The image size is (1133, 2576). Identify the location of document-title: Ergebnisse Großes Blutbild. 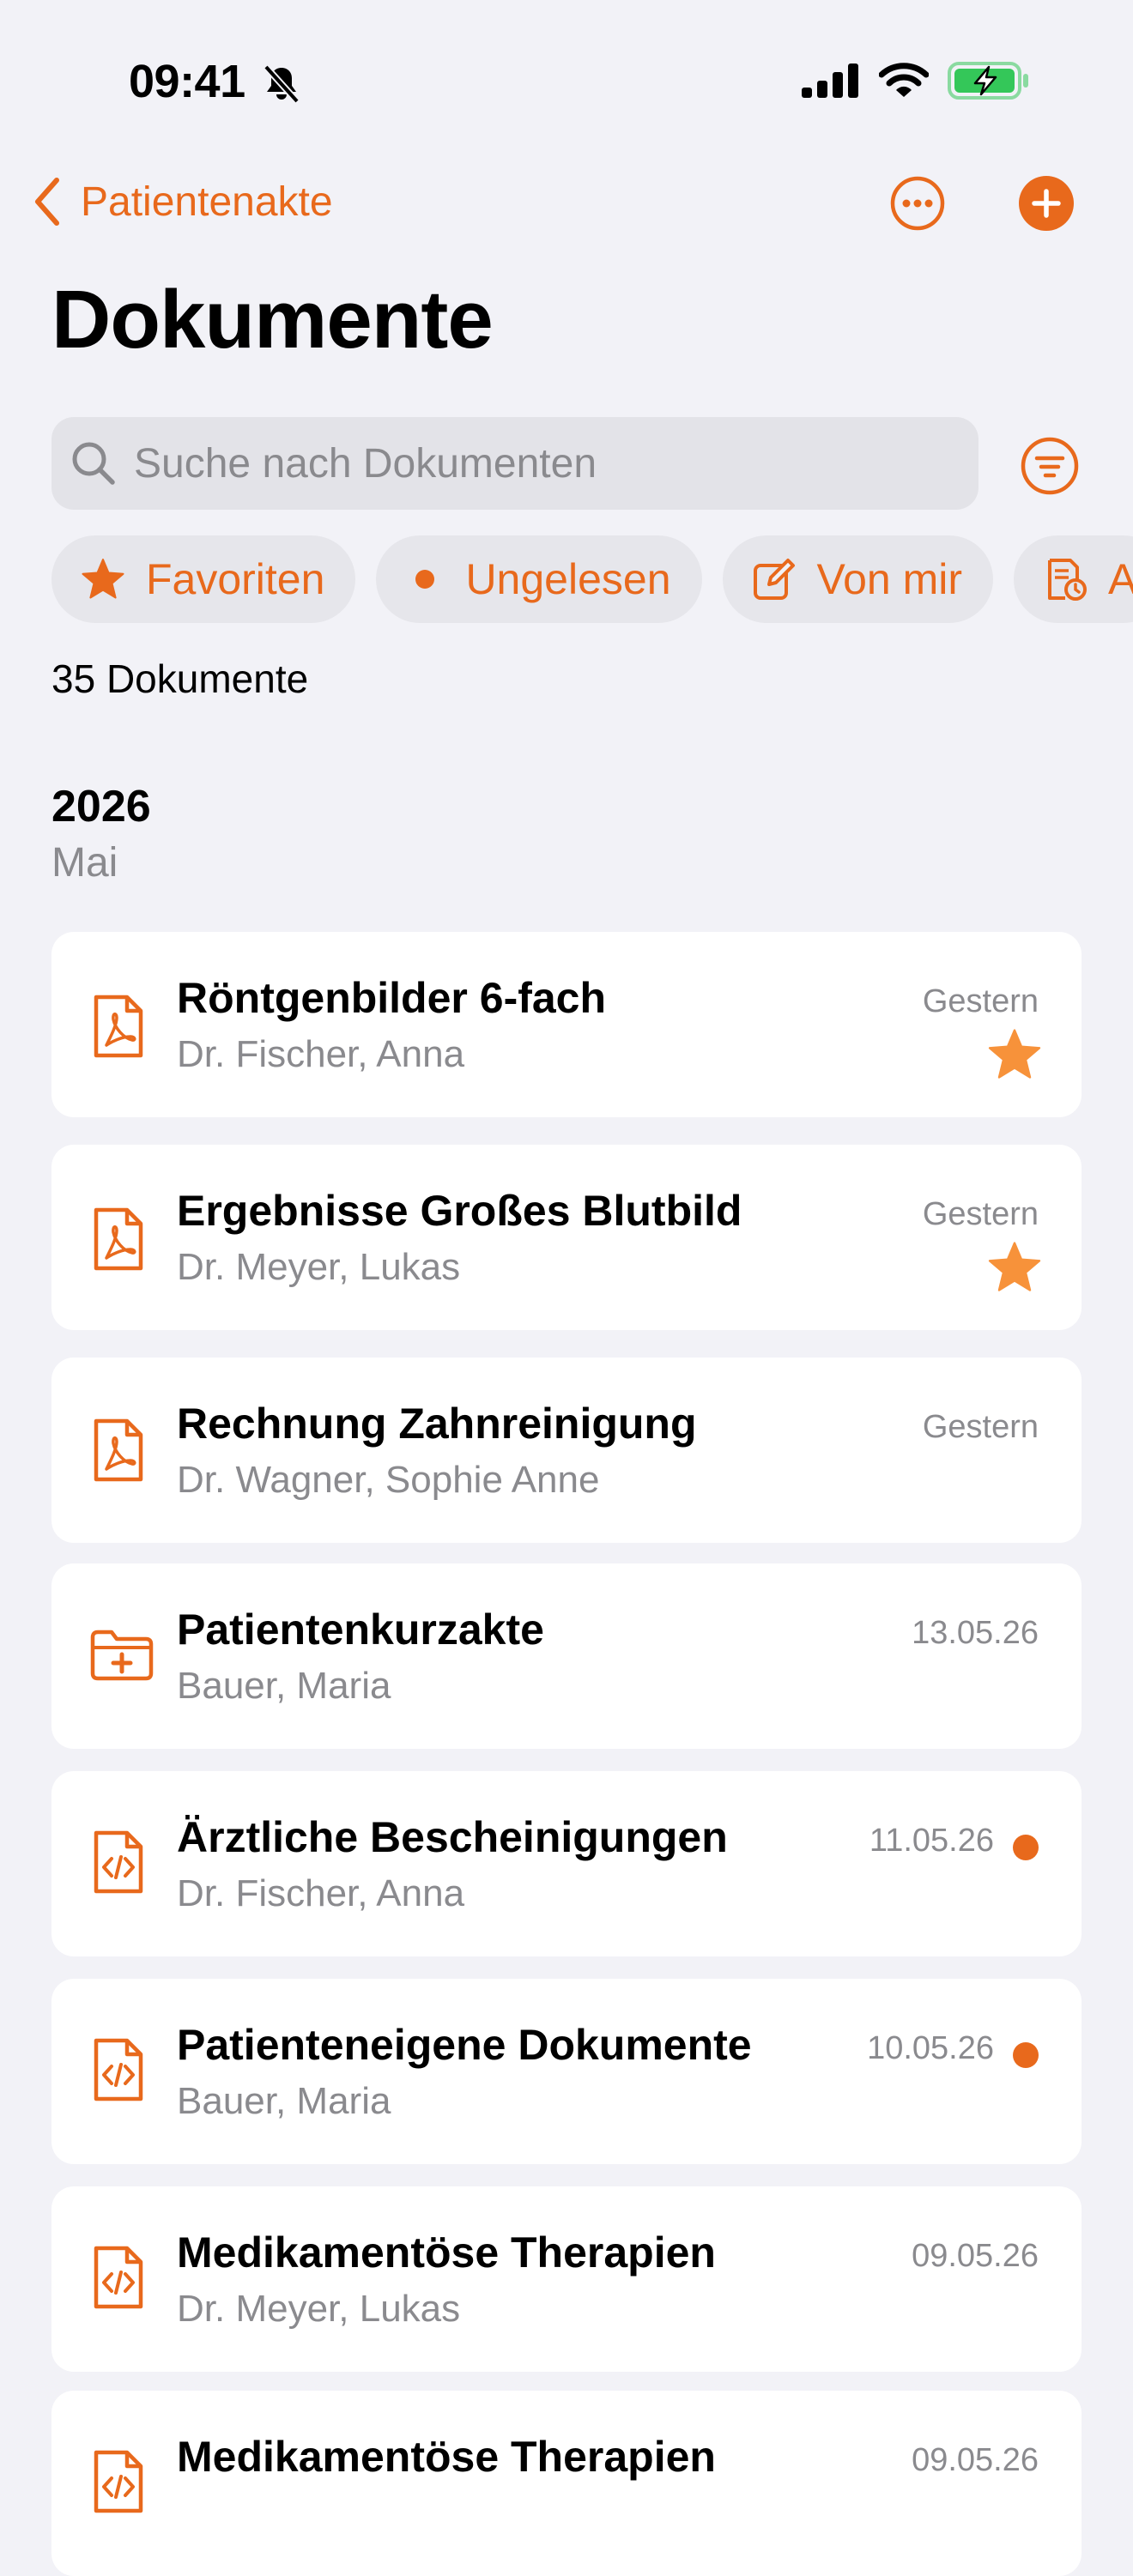
(459, 1211).